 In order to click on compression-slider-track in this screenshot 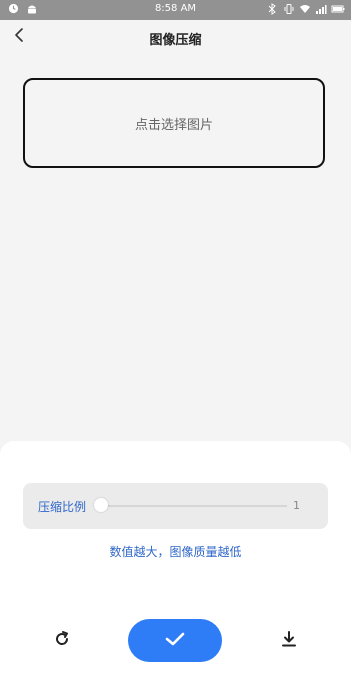, I will do `click(194, 506)`.